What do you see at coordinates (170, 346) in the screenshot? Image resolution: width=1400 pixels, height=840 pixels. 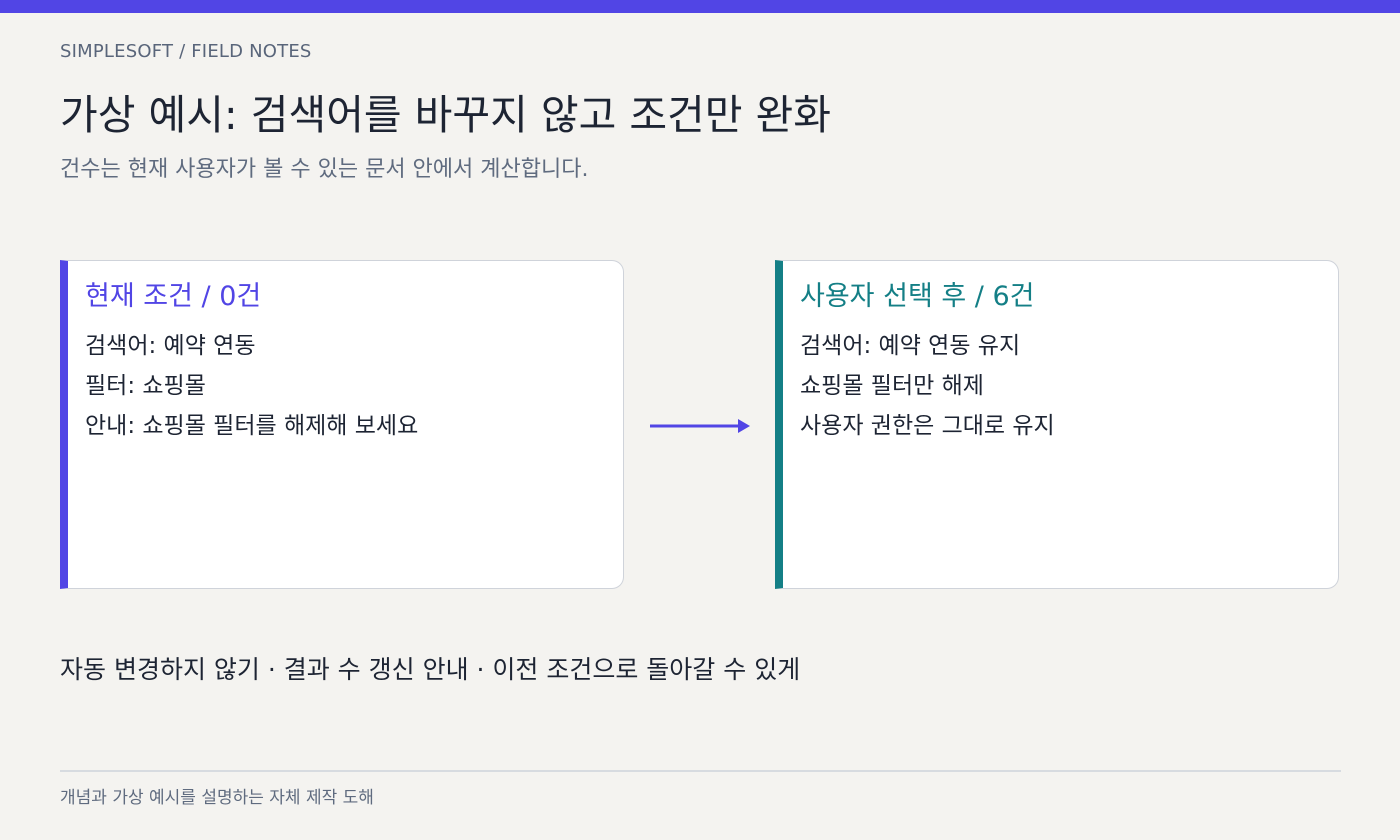 I see `current-search-term: 검색어: 예약 연동` at bounding box center [170, 346].